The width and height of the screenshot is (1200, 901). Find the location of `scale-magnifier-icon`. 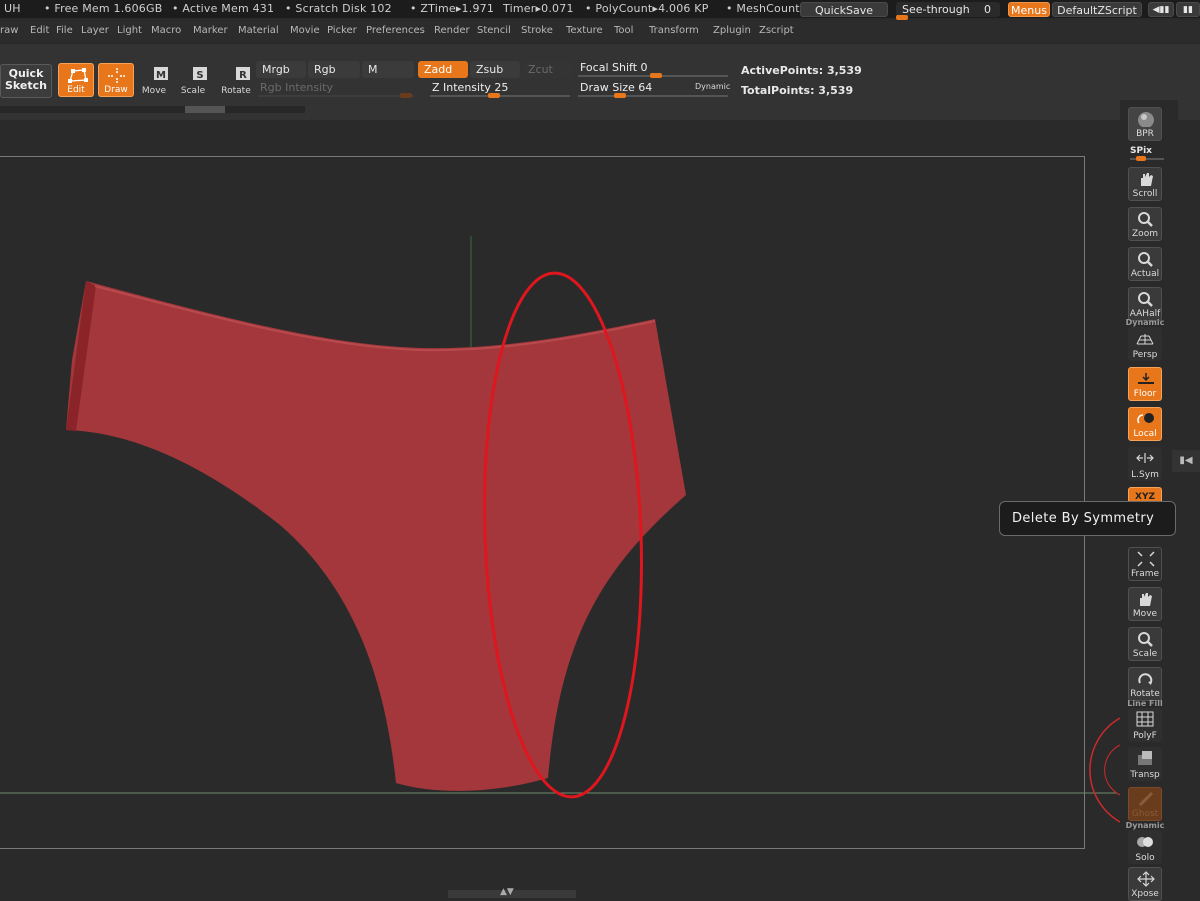

scale-magnifier-icon is located at coordinates (1145, 639).